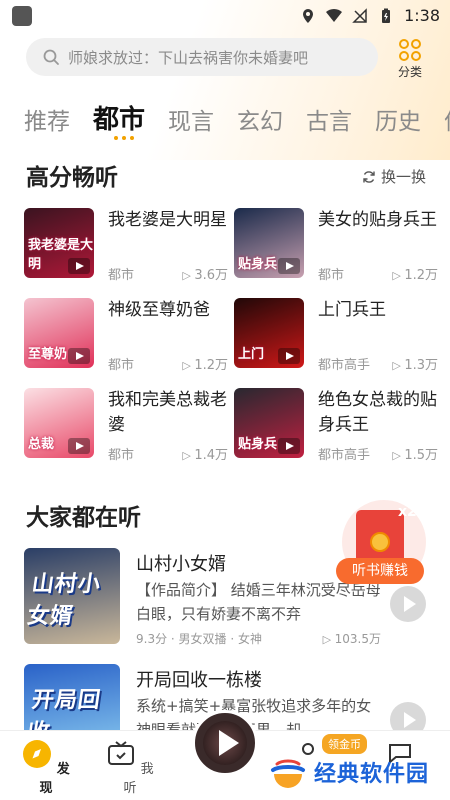 The height and width of the screenshot is (800, 450). I want to click on cover-text: 上门, so click(251, 354).